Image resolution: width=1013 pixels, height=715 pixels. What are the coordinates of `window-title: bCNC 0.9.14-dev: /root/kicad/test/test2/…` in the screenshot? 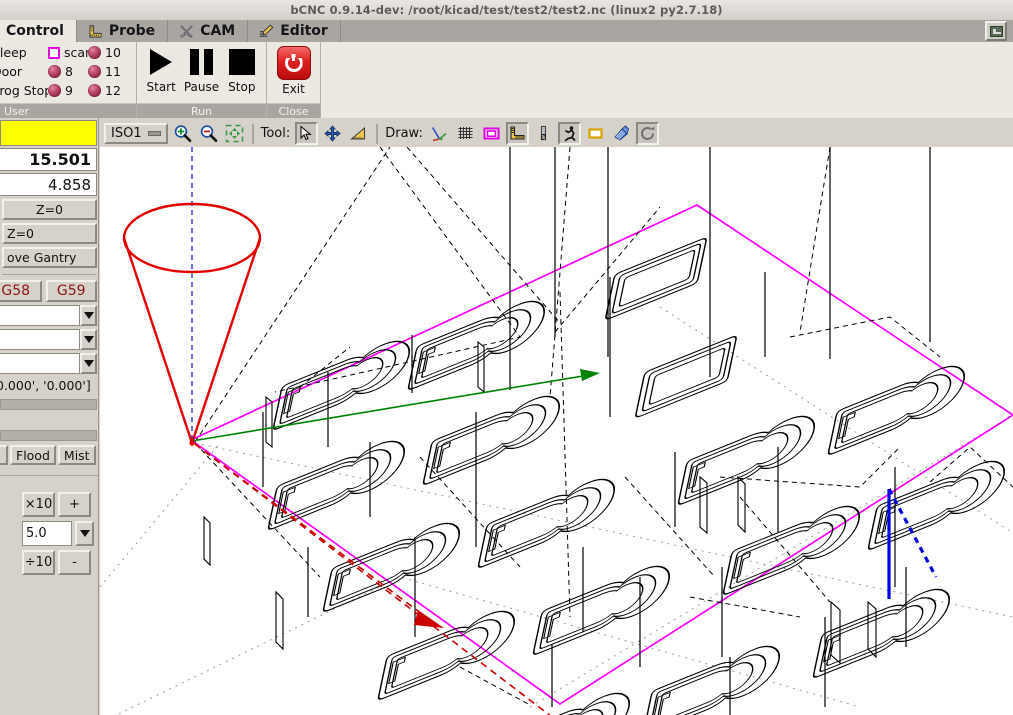 It's located at (506, 10).